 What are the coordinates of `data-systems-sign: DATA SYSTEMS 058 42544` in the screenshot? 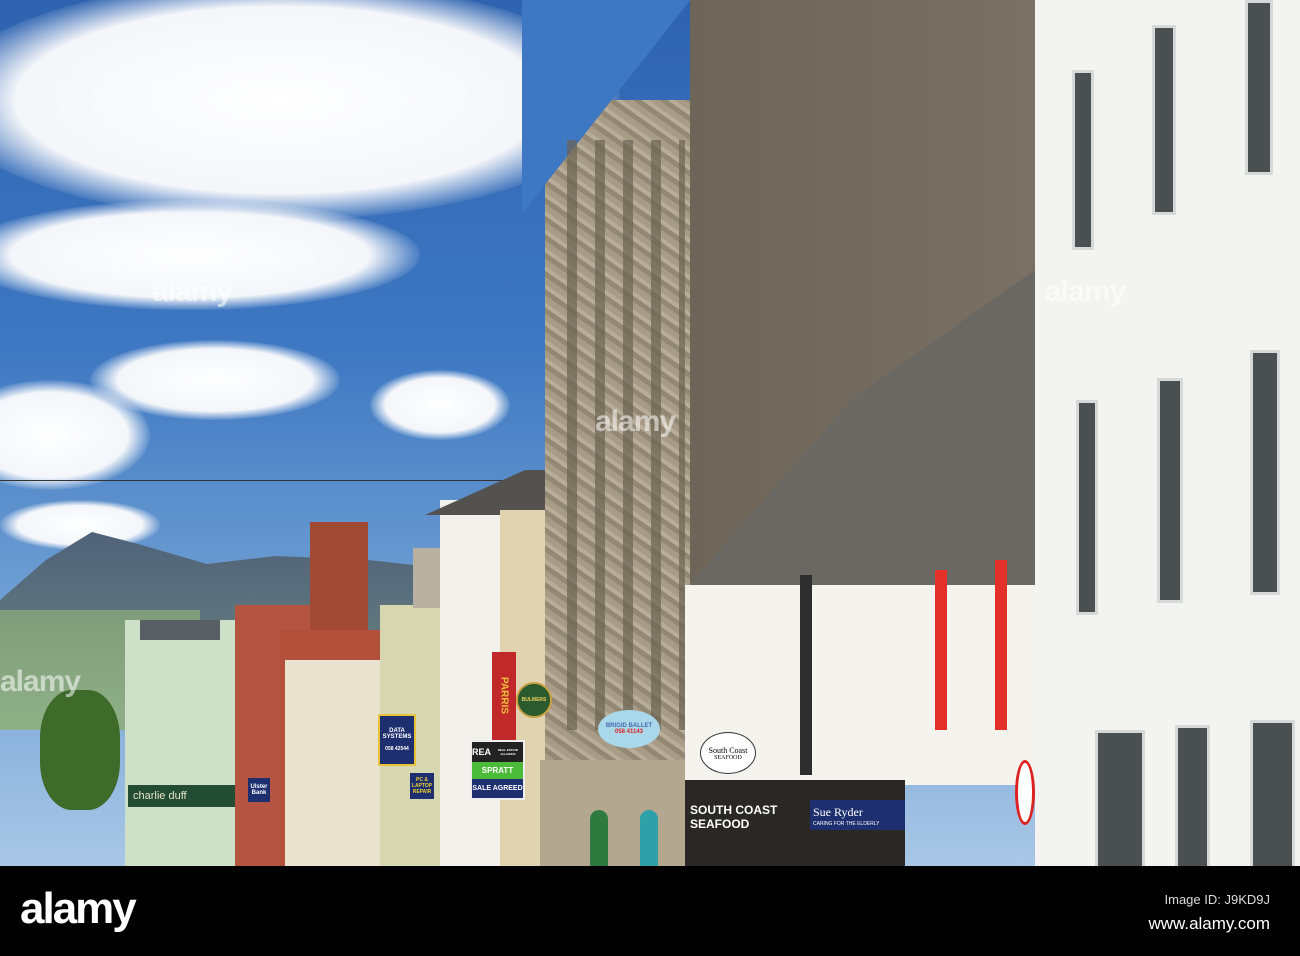 It's located at (397, 740).